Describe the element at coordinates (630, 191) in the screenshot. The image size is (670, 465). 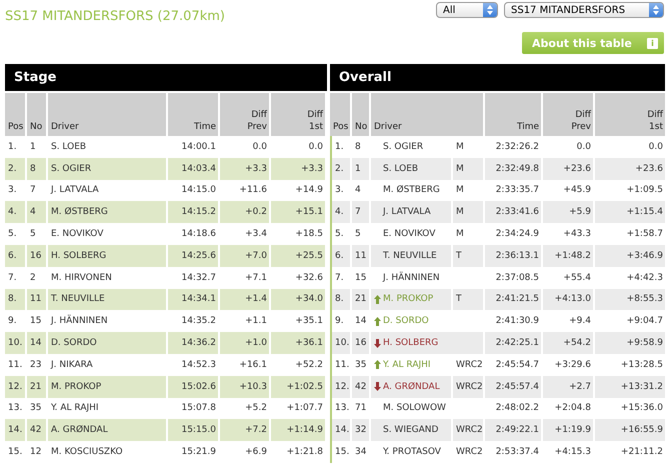
I see `table-cell: +1:09.5` at that location.